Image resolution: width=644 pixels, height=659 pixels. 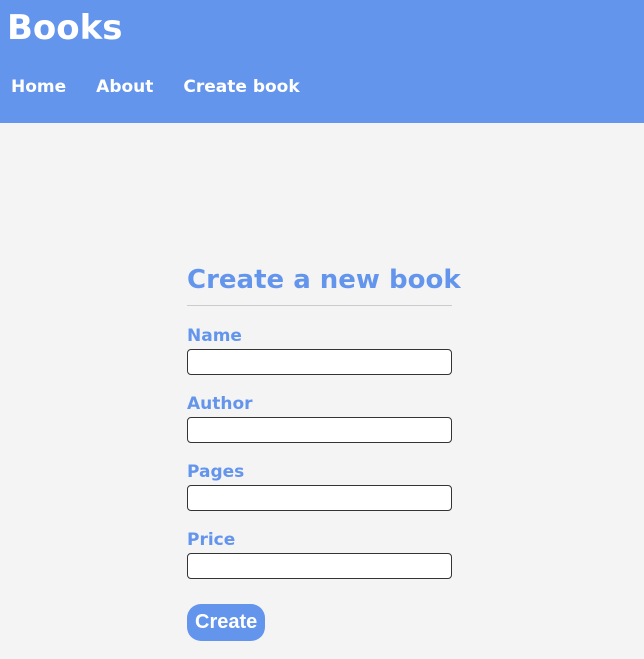 I want to click on nav-link-about: About, so click(x=124, y=87).